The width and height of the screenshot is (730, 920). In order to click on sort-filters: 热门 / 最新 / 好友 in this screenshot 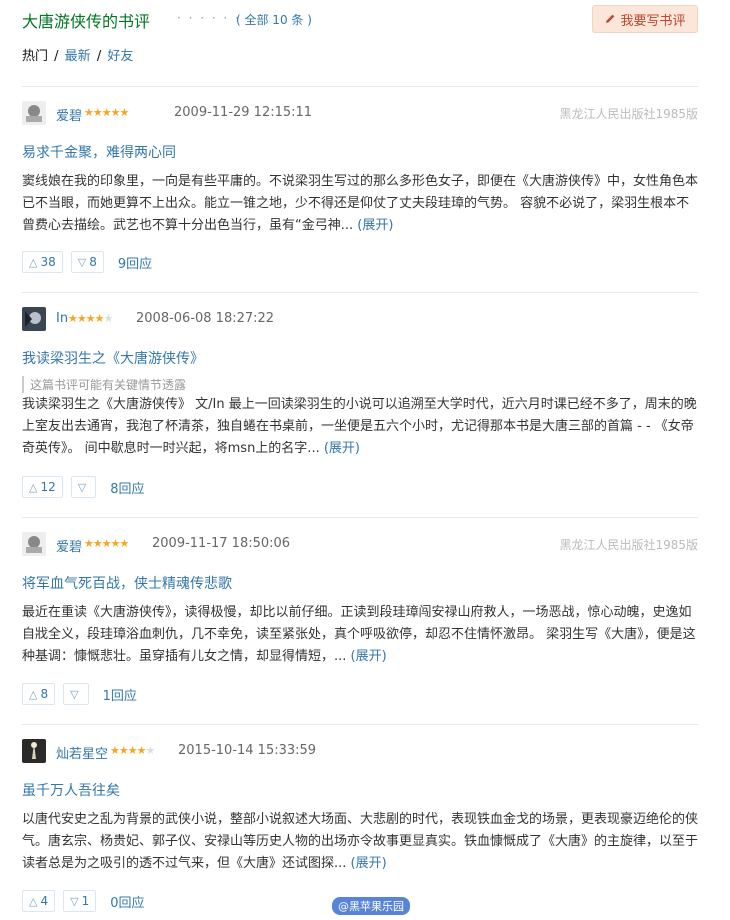, I will do `click(78, 56)`.